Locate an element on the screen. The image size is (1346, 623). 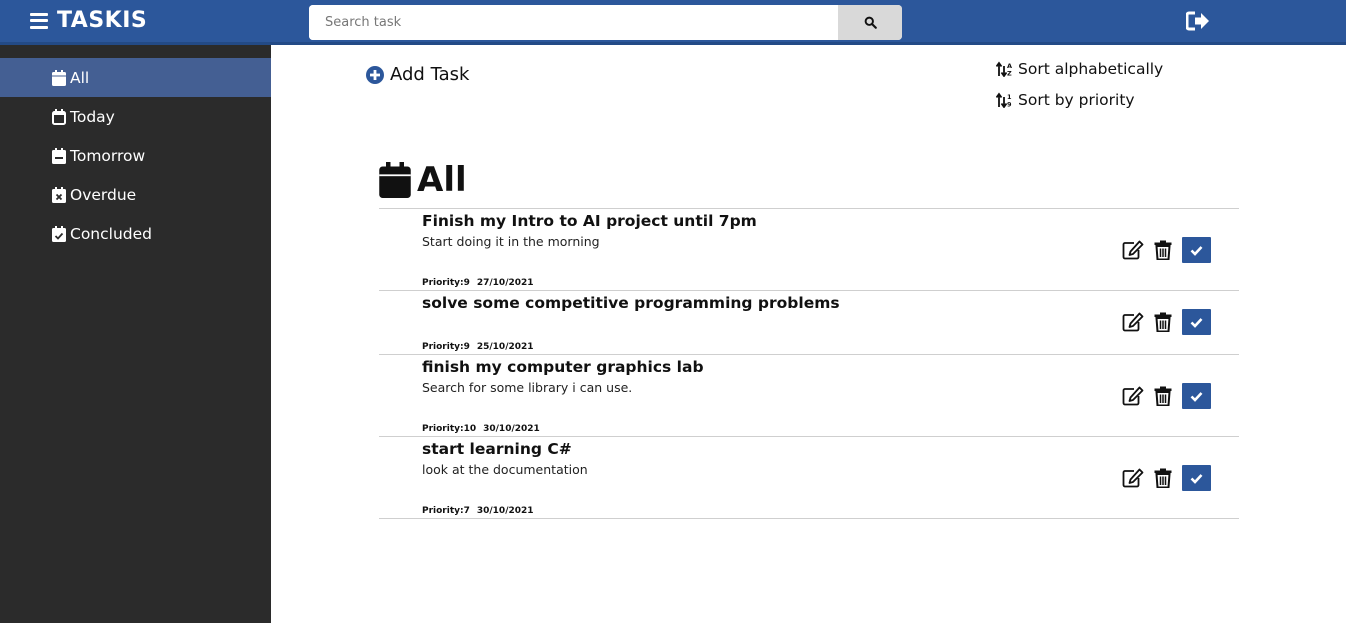
task-date: 27/10/2021 is located at coordinates (505, 283).